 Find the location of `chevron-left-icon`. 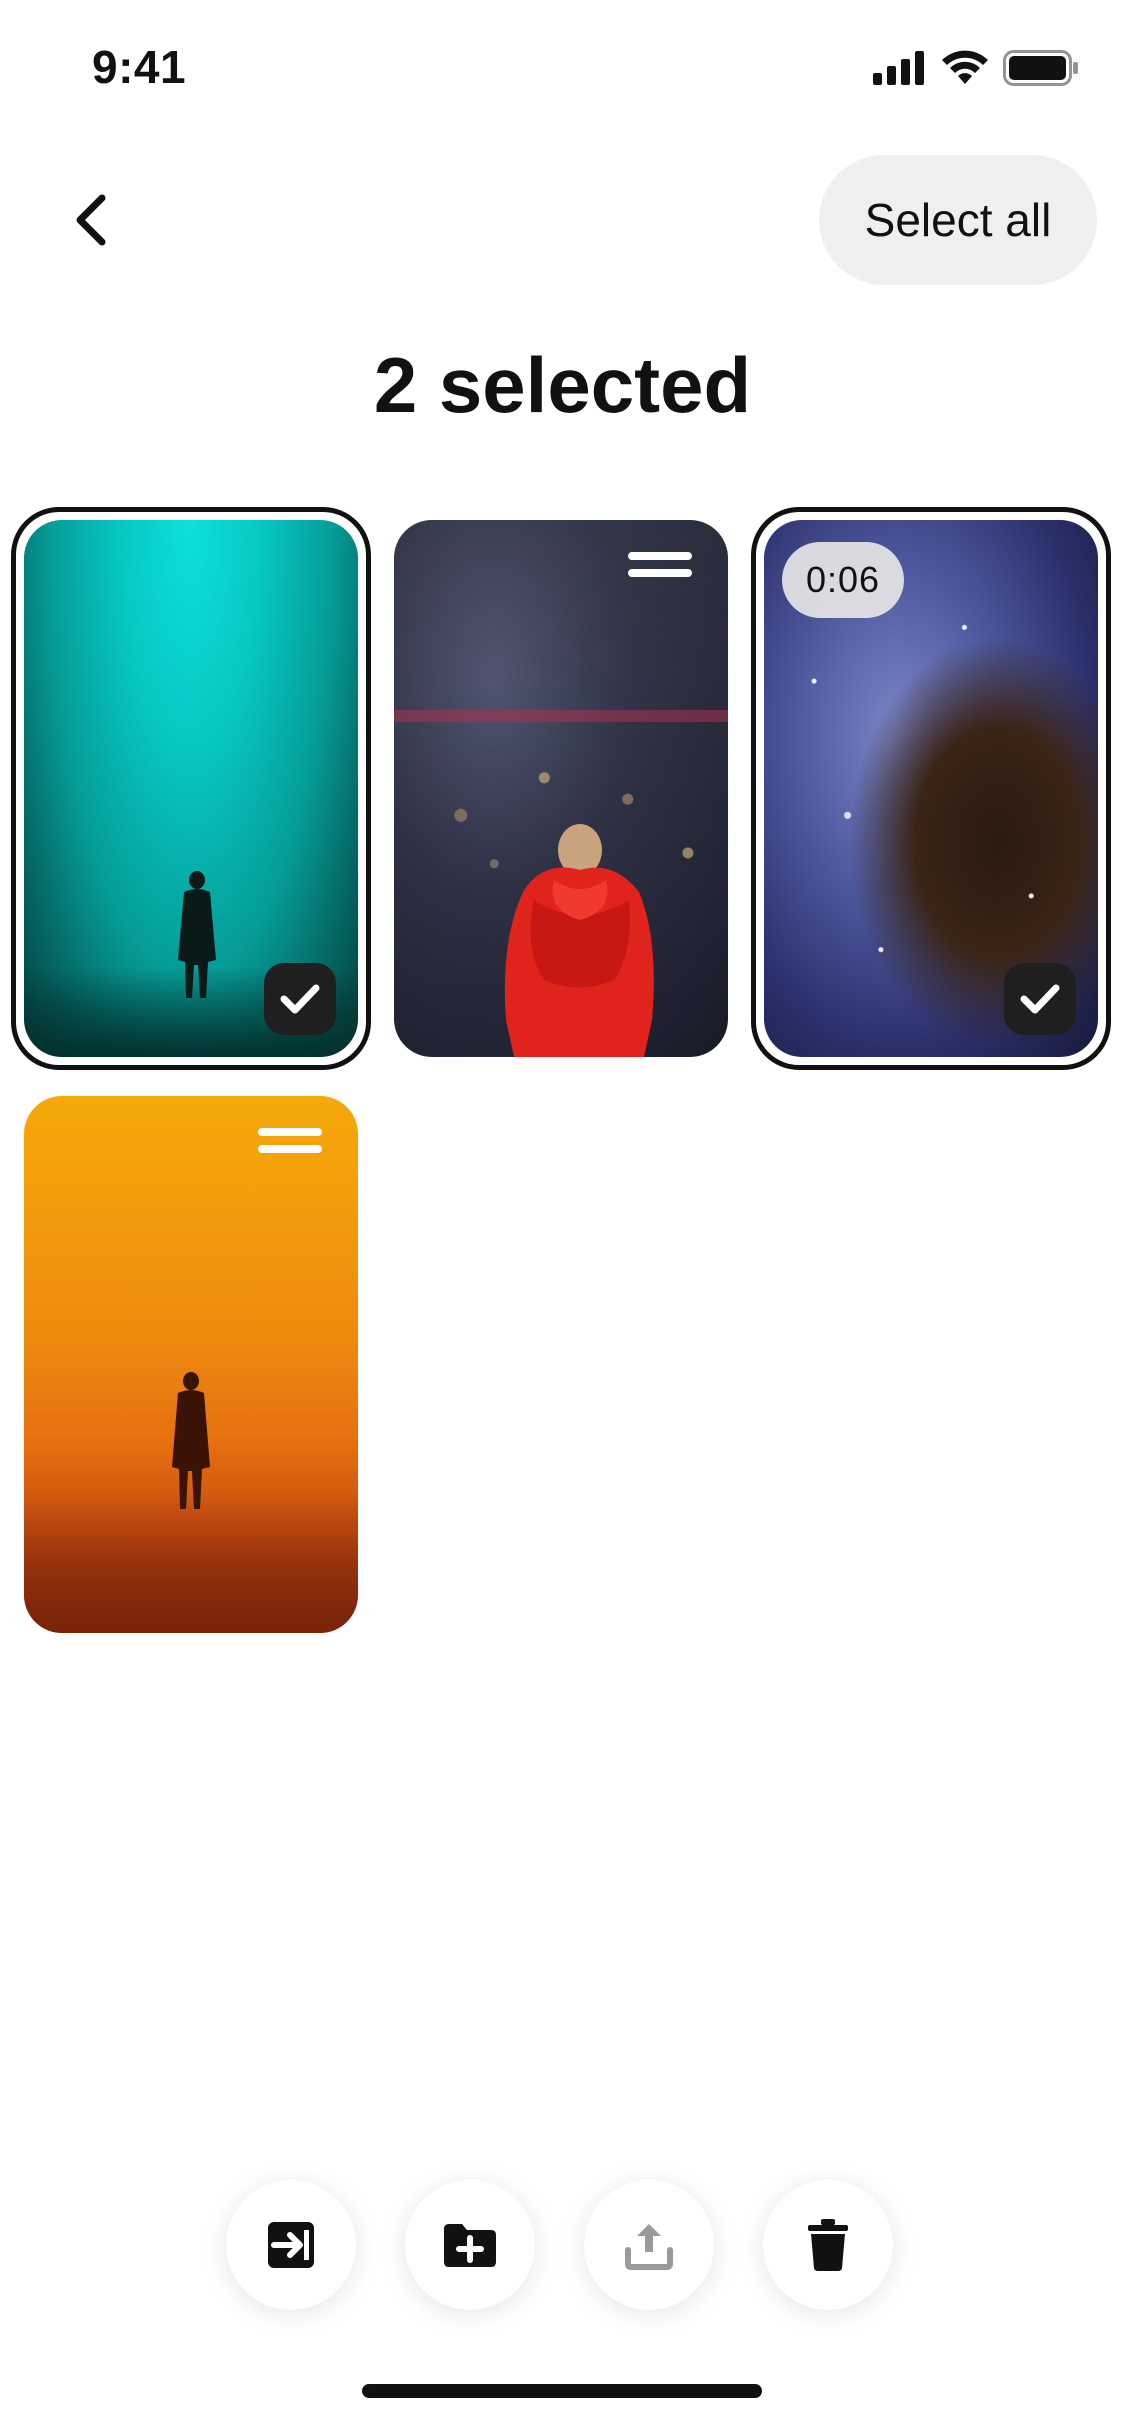

chevron-left-icon is located at coordinates (91, 220).